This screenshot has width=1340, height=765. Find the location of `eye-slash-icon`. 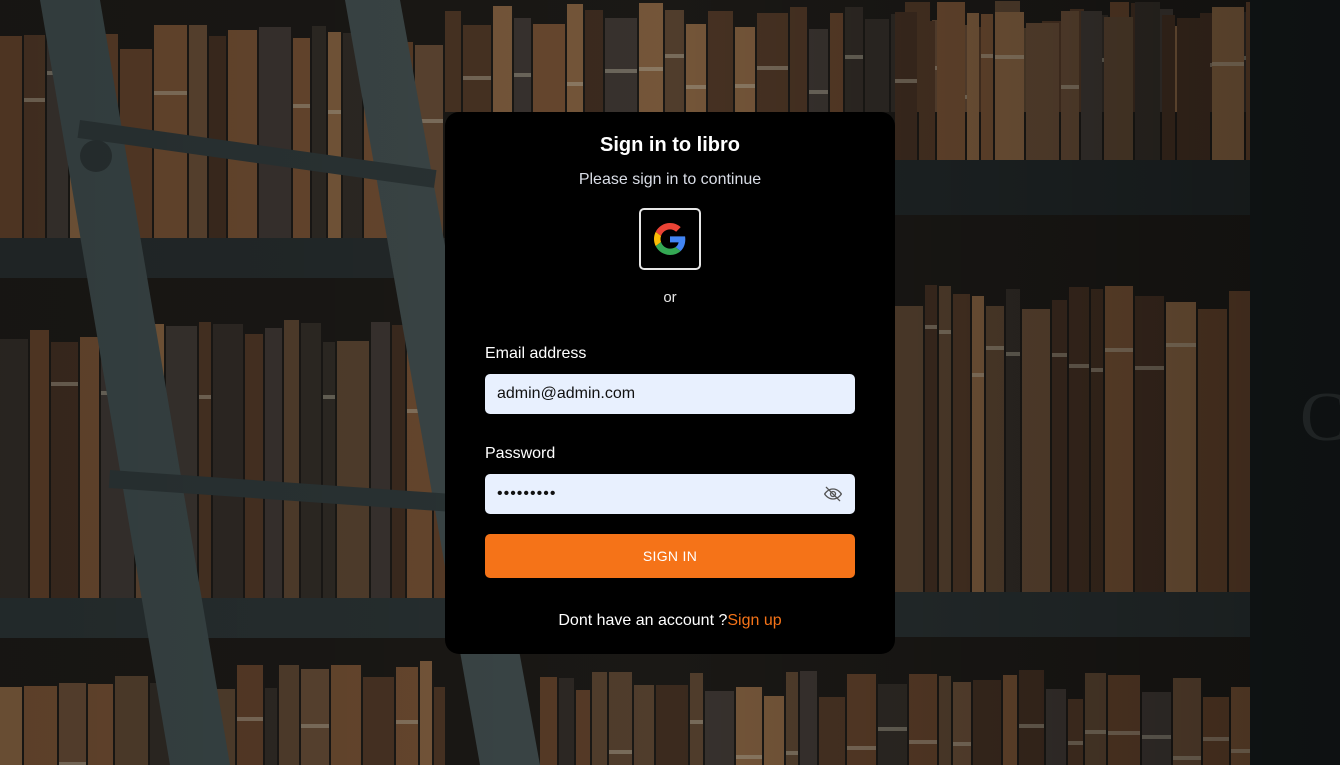

eye-slash-icon is located at coordinates (833, 494).